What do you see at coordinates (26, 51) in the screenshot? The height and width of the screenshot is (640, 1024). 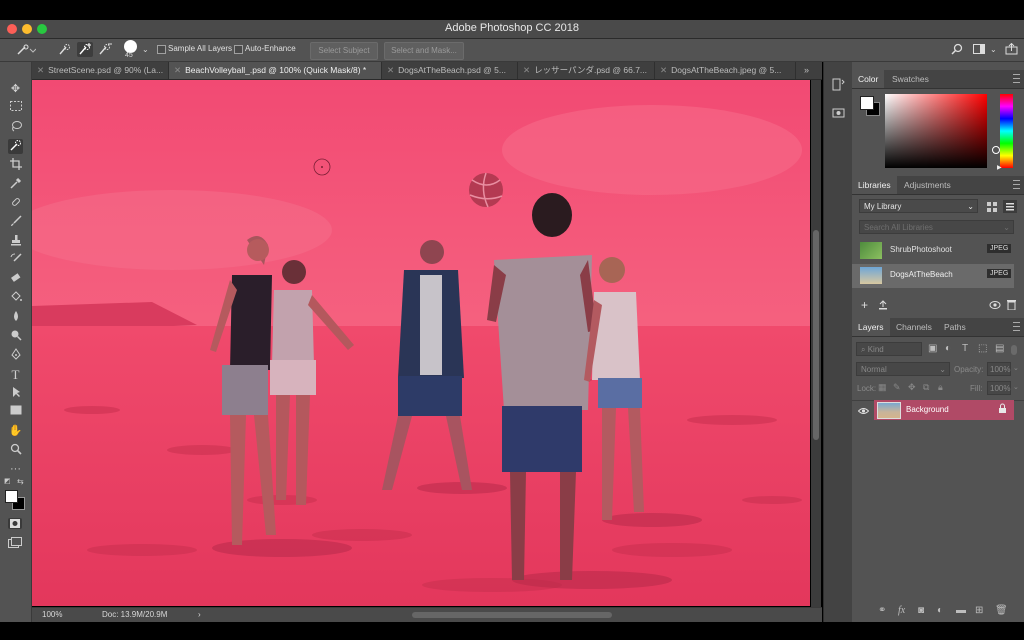 I see `quick-selection-tool-preset-icon` at bounding box center [26, 51].